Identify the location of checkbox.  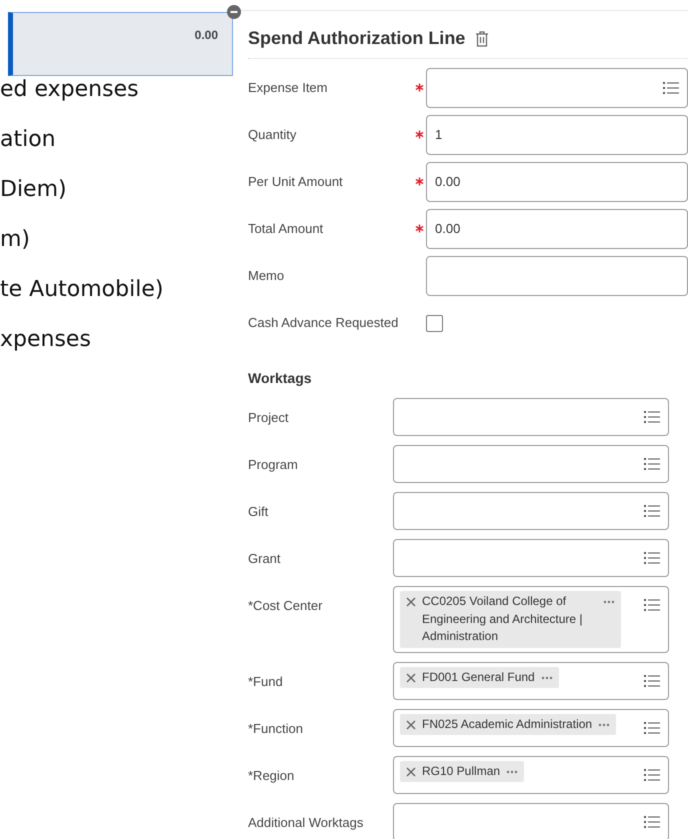
(434, 323).